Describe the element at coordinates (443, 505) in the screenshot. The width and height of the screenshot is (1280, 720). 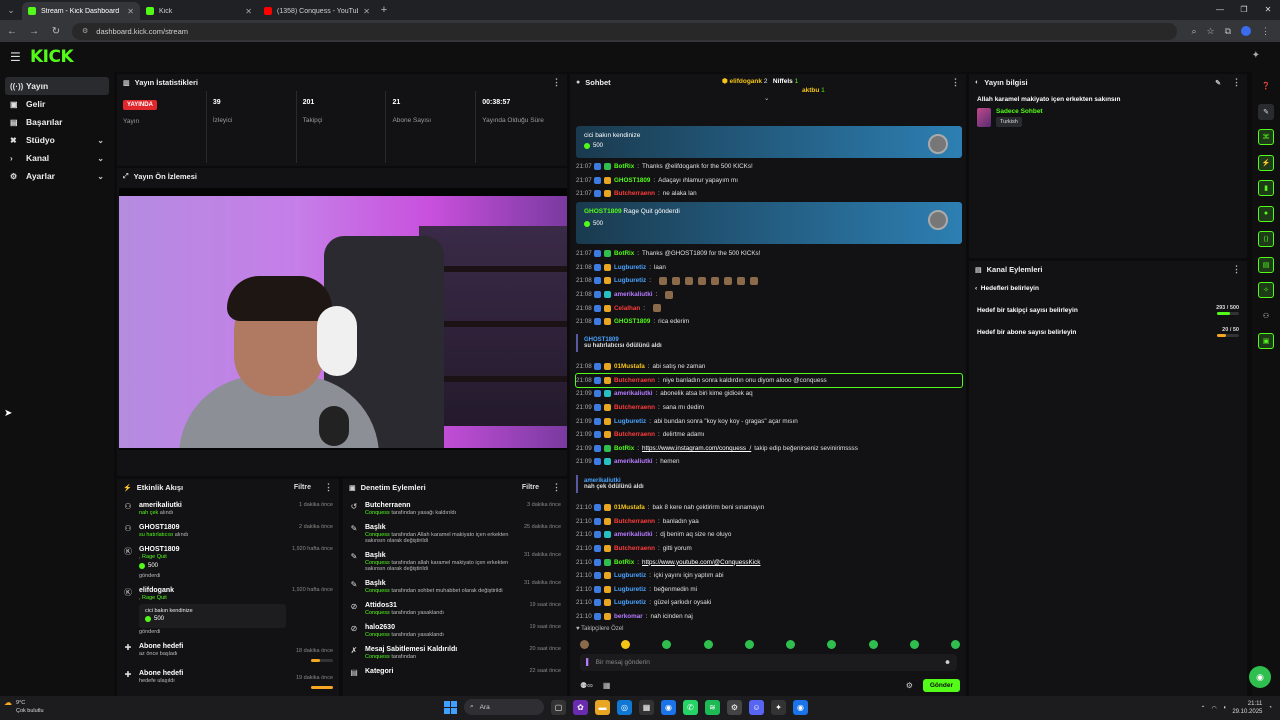
I see `moderation-name: Butcherraenn` at that location.